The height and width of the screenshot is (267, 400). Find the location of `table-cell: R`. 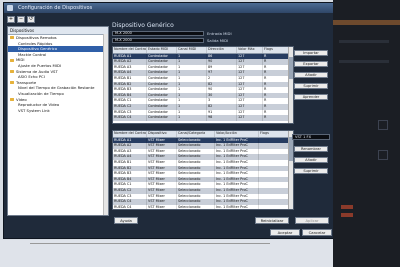

table-cell: R is located at coordinates (276, 118).